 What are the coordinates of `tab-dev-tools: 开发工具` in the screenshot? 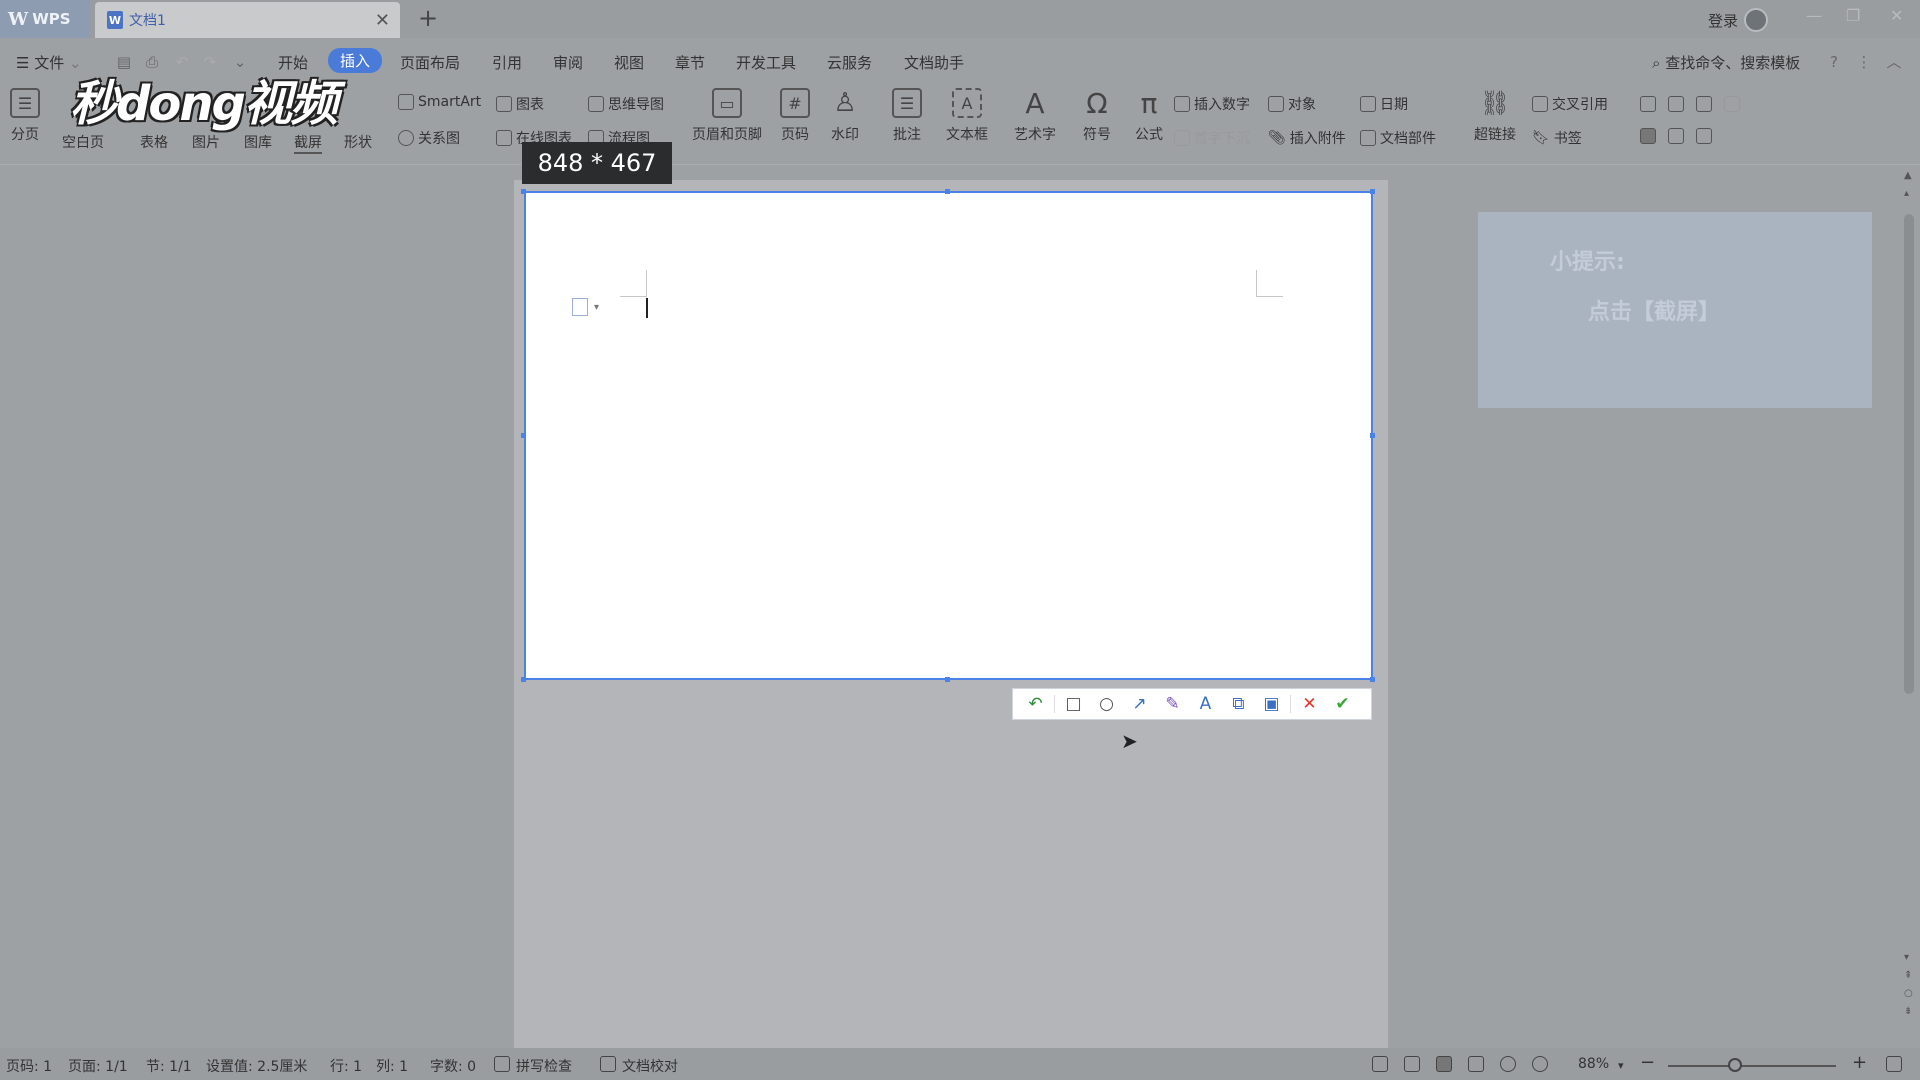 It's located at (766, 62).